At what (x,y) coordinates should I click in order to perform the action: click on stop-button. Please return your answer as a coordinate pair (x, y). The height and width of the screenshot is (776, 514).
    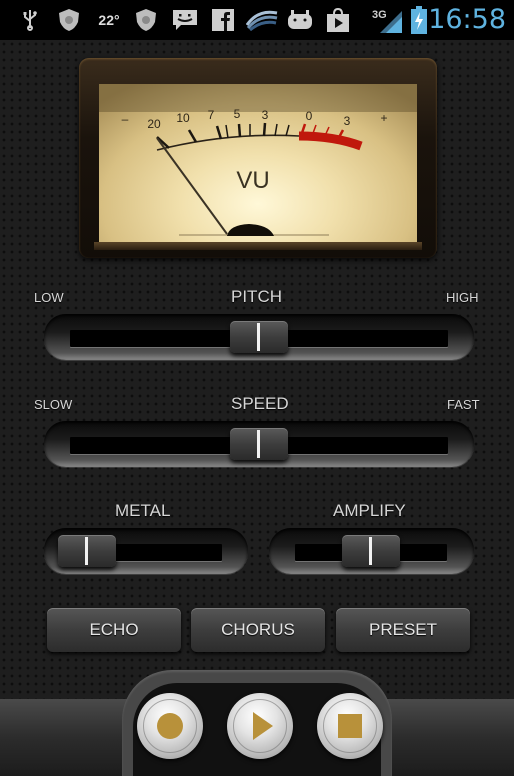
    Looking at the image, I should click on (350, 726).